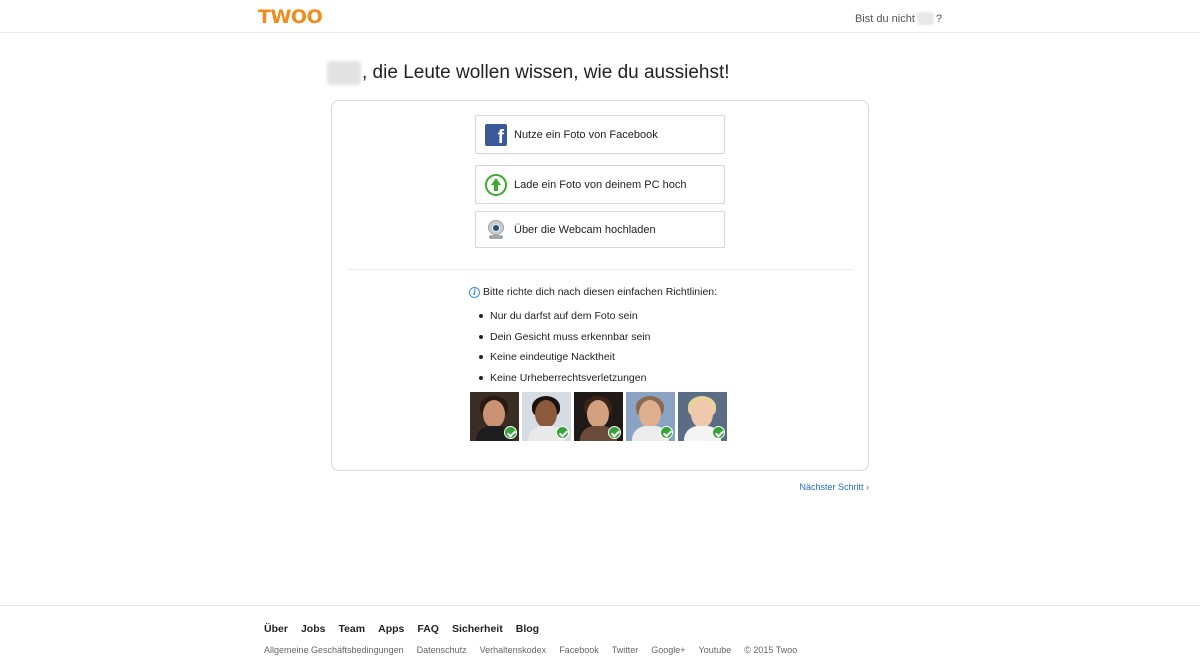 This screenshot has width=1200, height=660. I want to click on footer-link-about: Über, so click(276, 629).